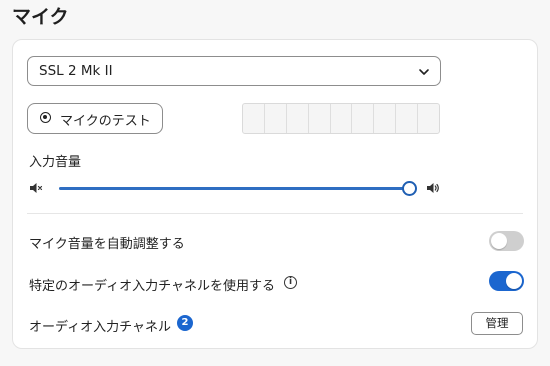 The height and width of the screenshot is (366, 550). I want to click on specific-channel-label: 特定のオーディオ入力チャネルを使用する, so click(152, 286).